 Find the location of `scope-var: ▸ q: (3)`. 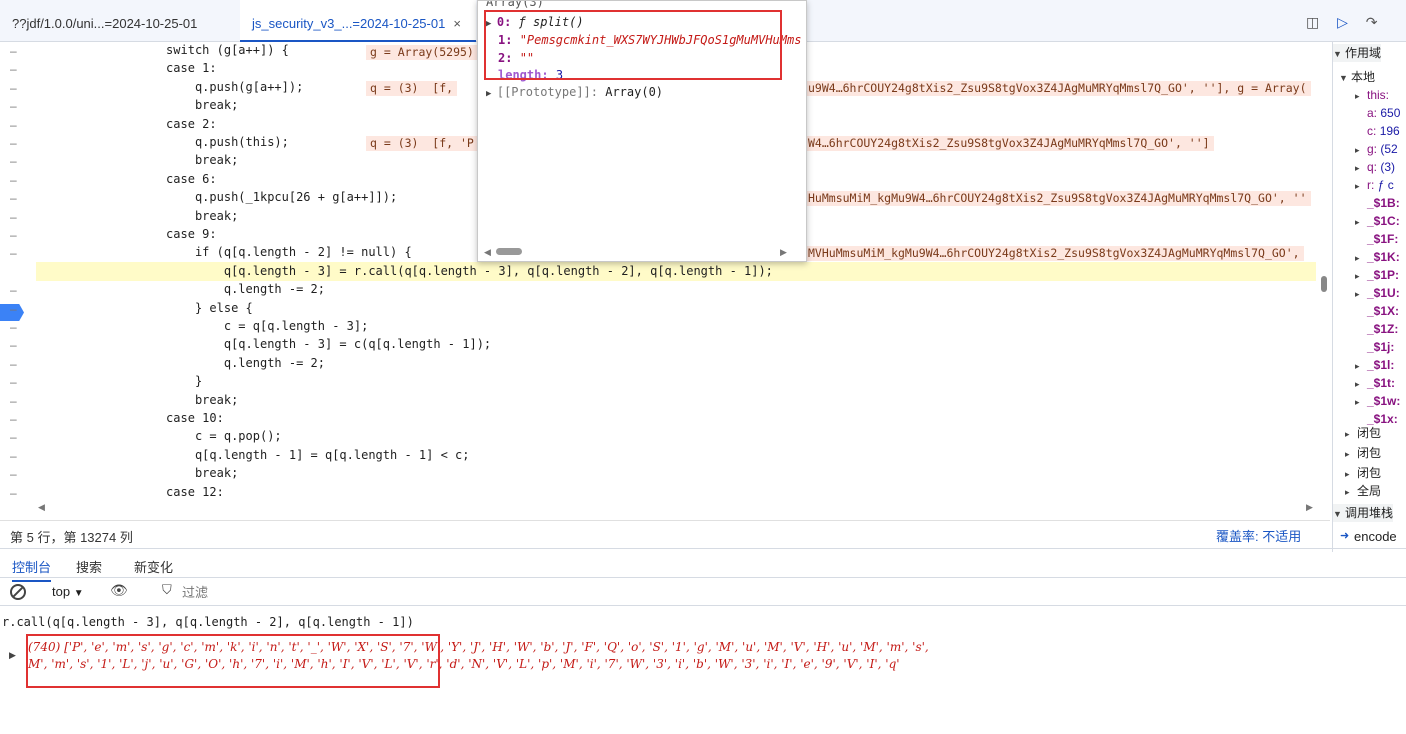

scope-var: ▸ q: (3) is located at coordinates (1375, 167).